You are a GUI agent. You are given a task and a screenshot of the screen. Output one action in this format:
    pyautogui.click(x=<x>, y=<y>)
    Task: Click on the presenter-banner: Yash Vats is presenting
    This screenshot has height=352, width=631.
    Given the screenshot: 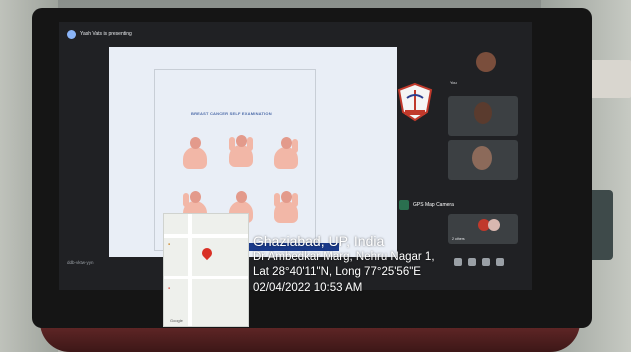 What is the action you would take?
    pyautogui.click(x=99, y=34)
    